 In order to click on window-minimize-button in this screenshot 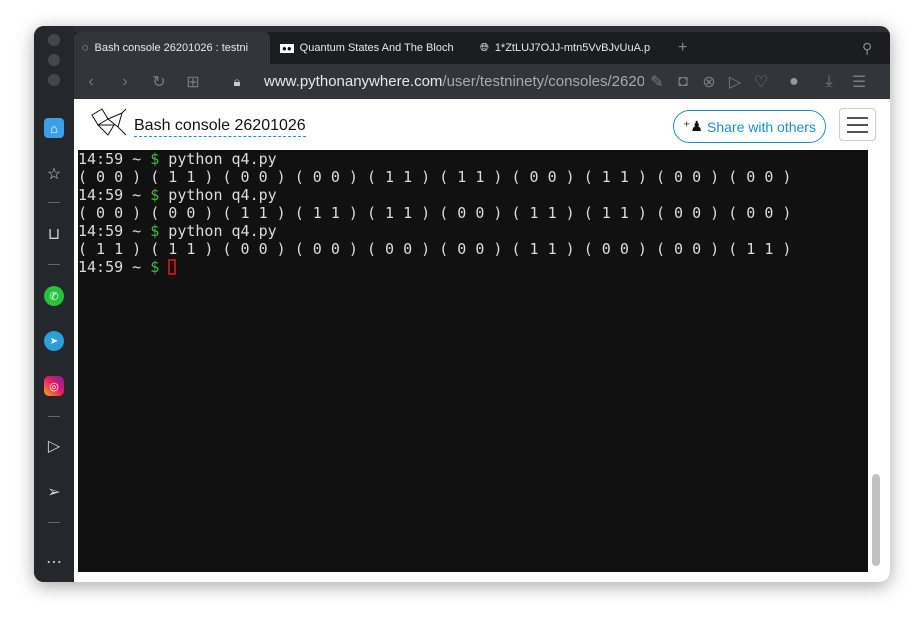, I will do `click(54, 60)`.